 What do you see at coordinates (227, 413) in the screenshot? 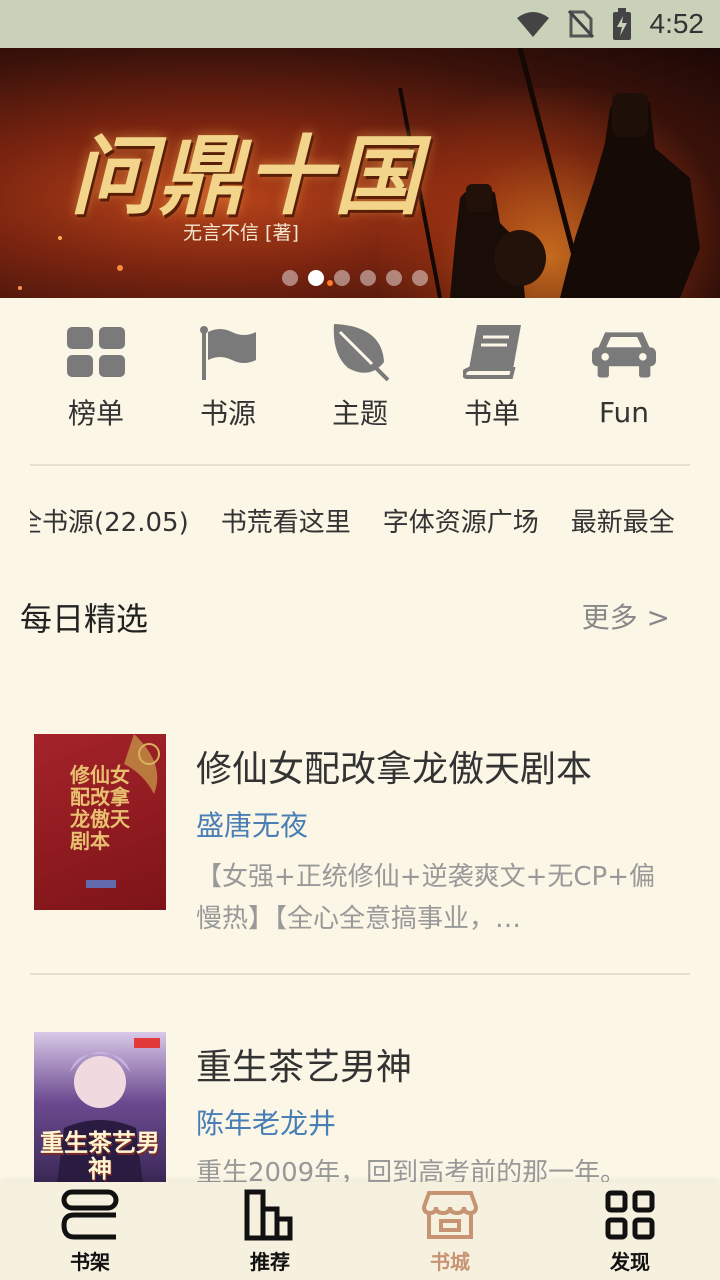
I see `category-label: 书源` at bounding box center [227, 413].